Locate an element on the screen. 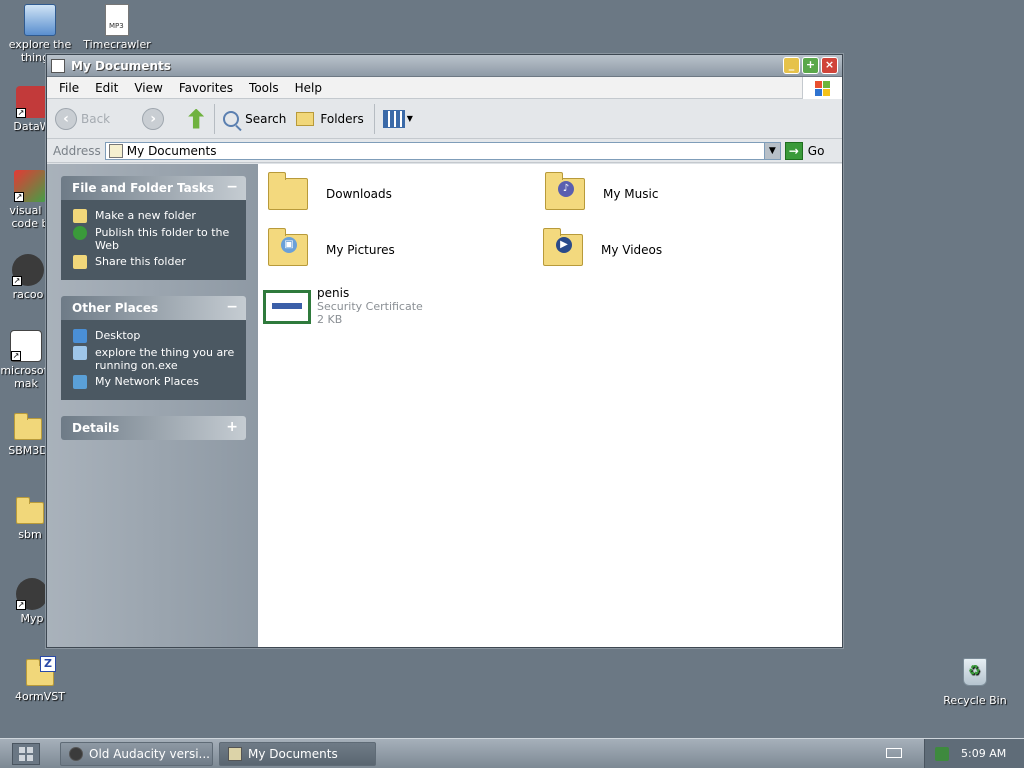 This screenshot has width=1024, height=768. system-tray: 5:09 AM is located at coordinates (974, 753).